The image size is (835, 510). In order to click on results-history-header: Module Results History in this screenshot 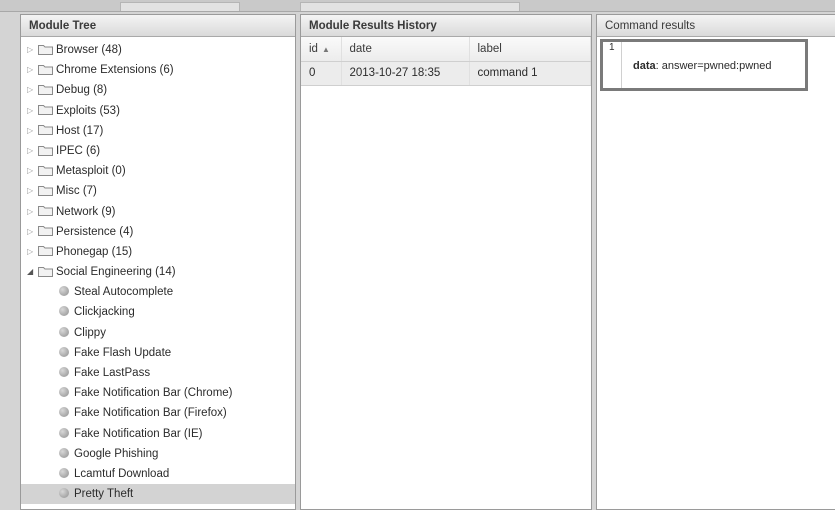, I will do `click(446, 26)`.